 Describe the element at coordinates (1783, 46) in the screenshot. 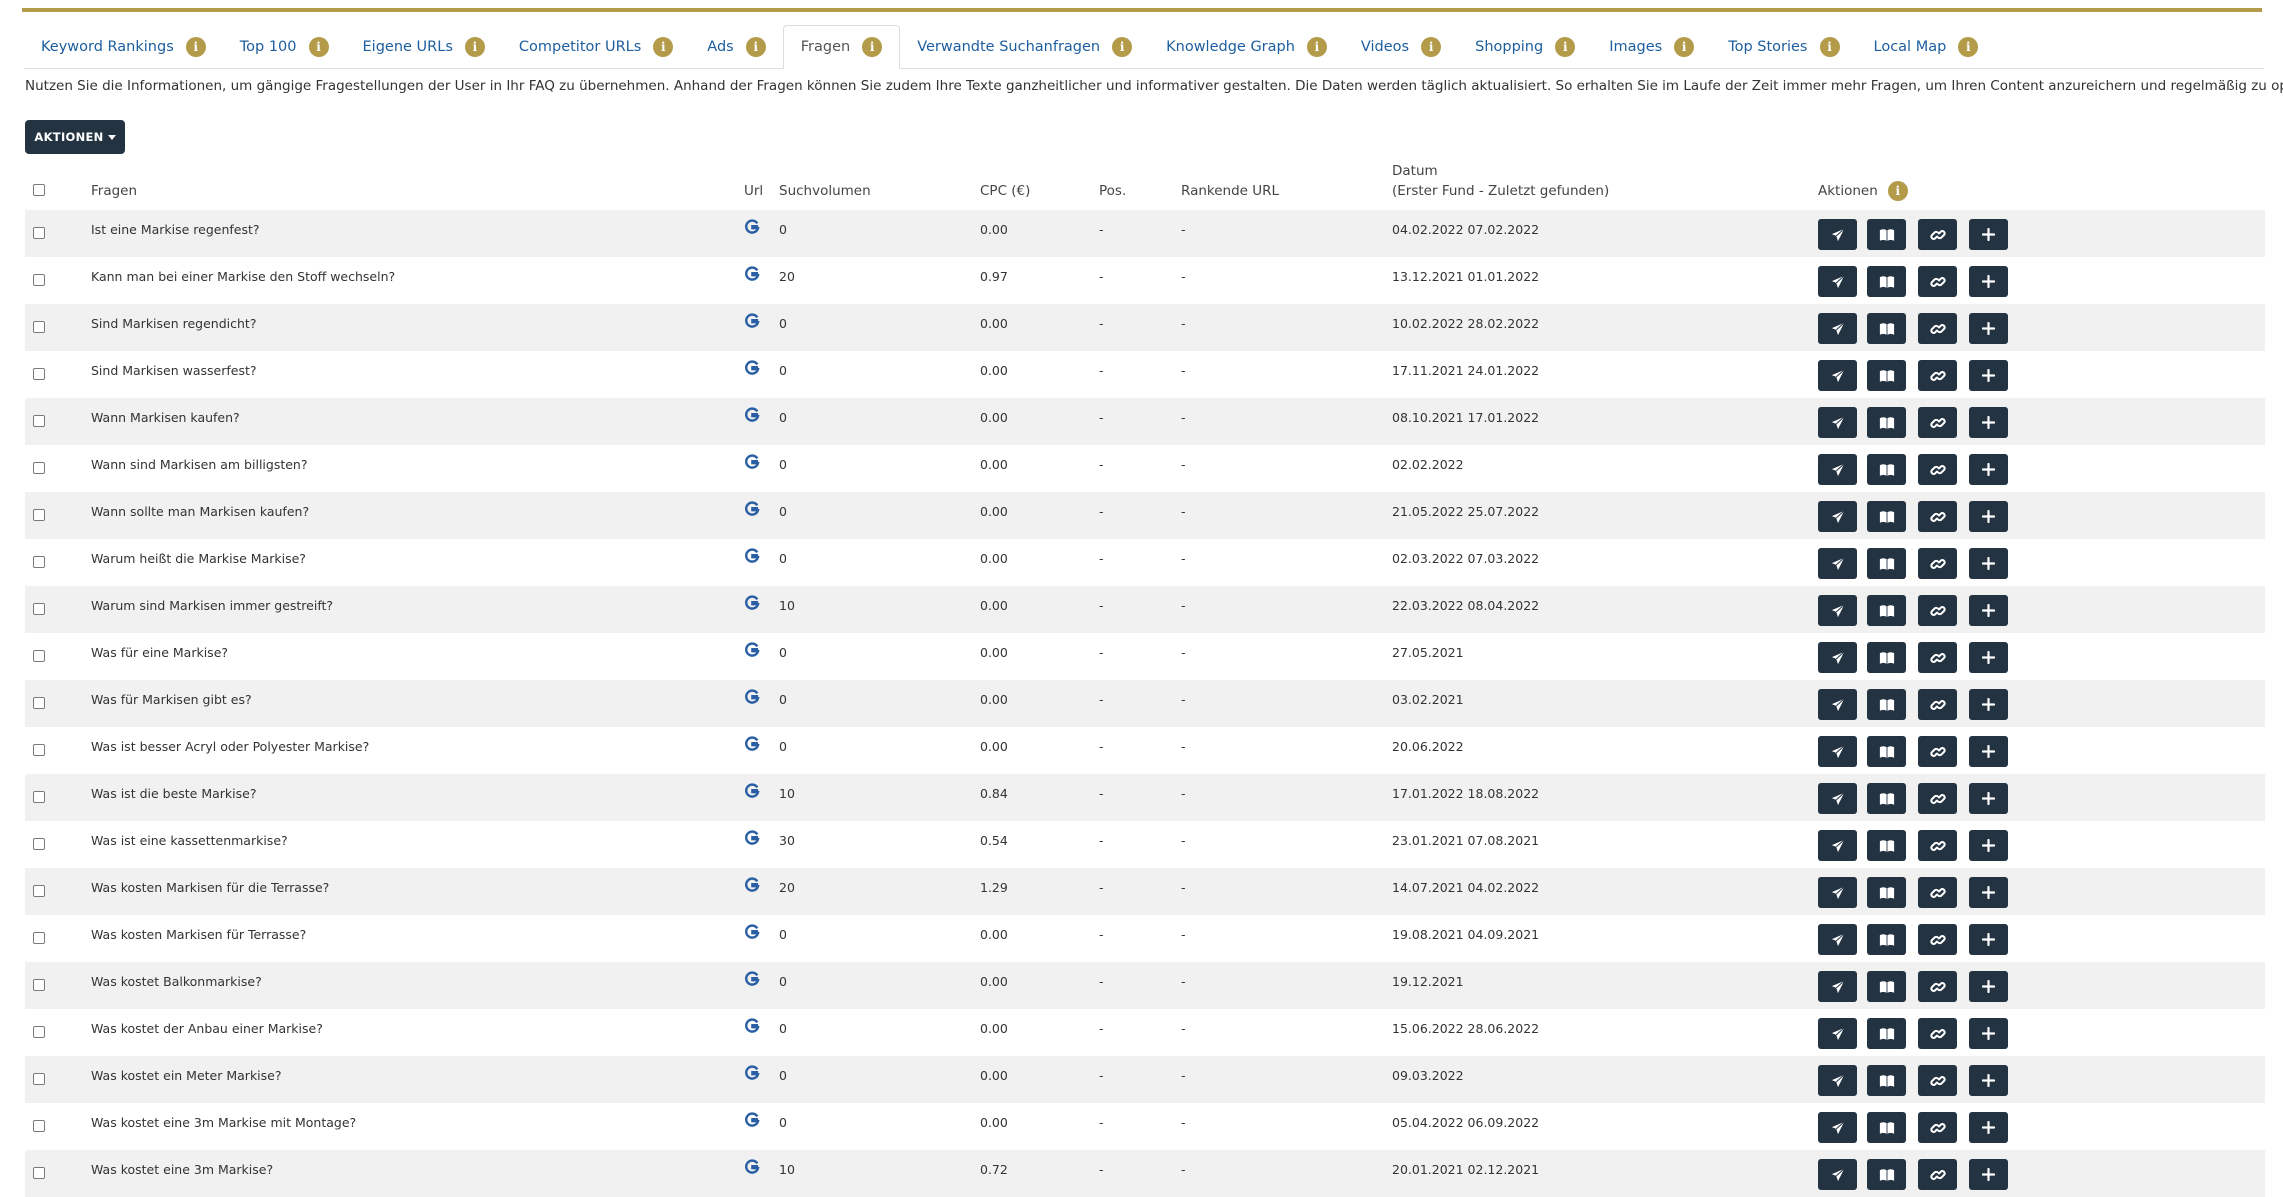

I see `tab-top-stories: Top Stories i` at that location.